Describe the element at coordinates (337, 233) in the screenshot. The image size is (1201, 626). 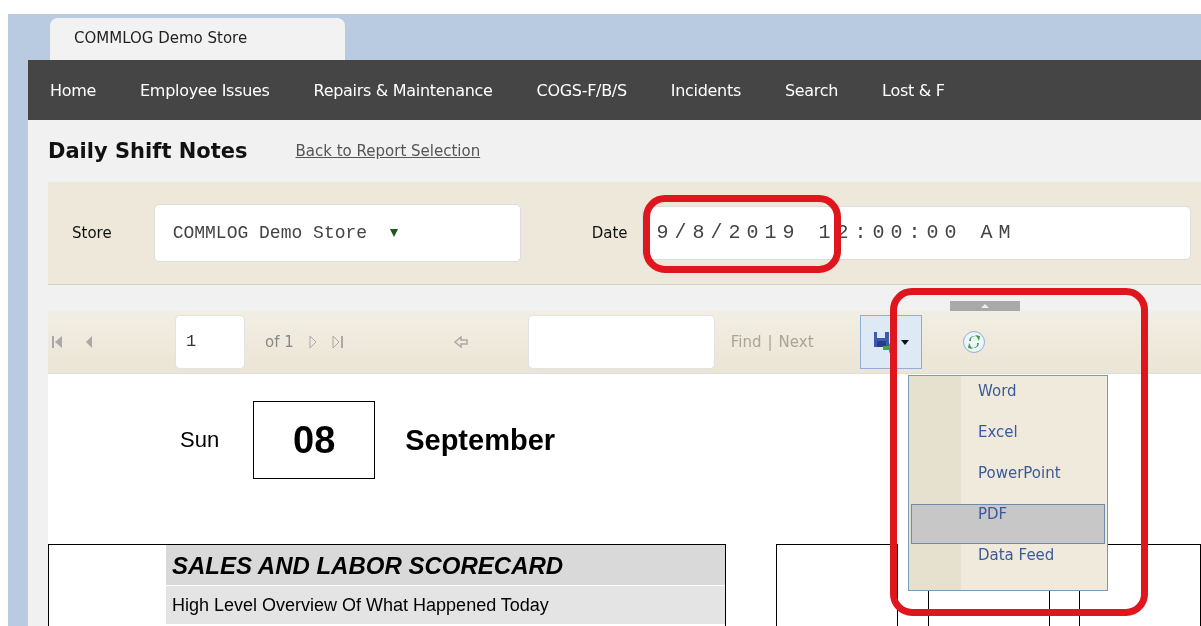
I see `store-select: COMMLOG Demo Store` at that location.